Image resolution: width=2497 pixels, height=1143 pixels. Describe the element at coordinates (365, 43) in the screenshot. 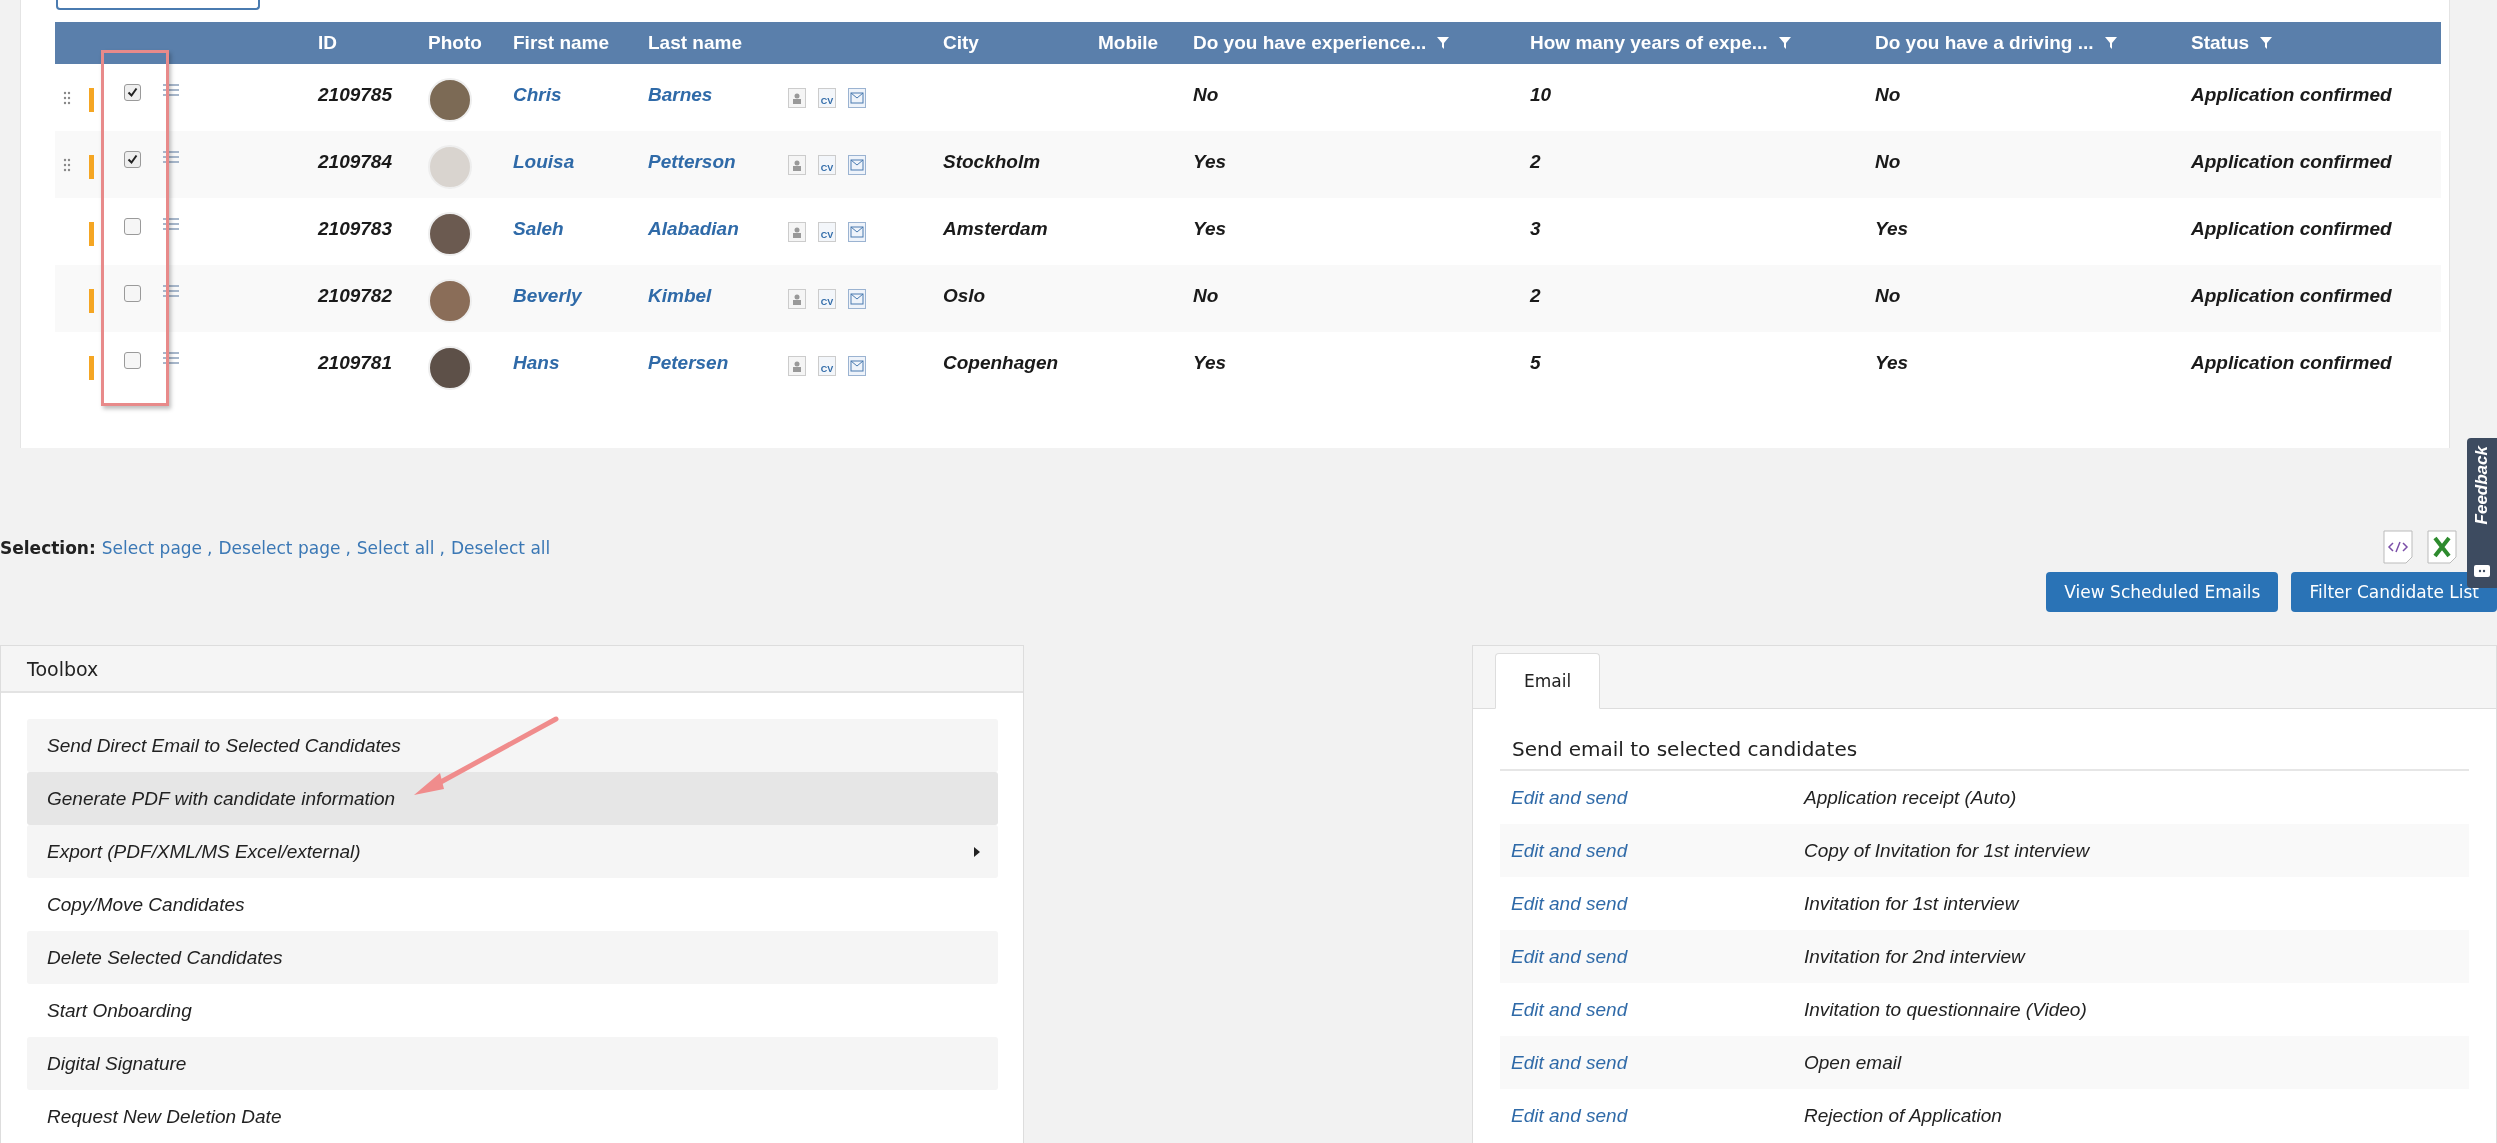

I see `column-header: ID` at that location.